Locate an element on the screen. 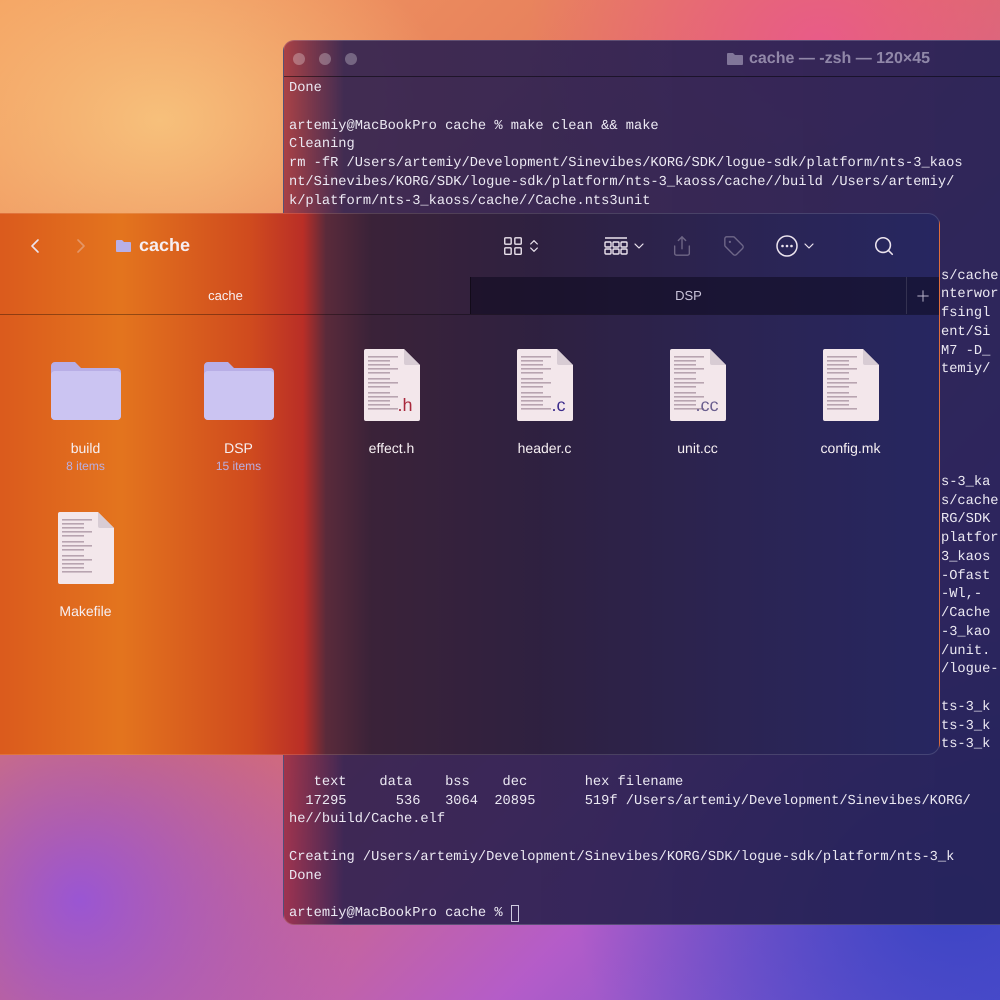 The image size is (1000, 1000). terminal-line: fsingl is located at coordinates (965, 314).